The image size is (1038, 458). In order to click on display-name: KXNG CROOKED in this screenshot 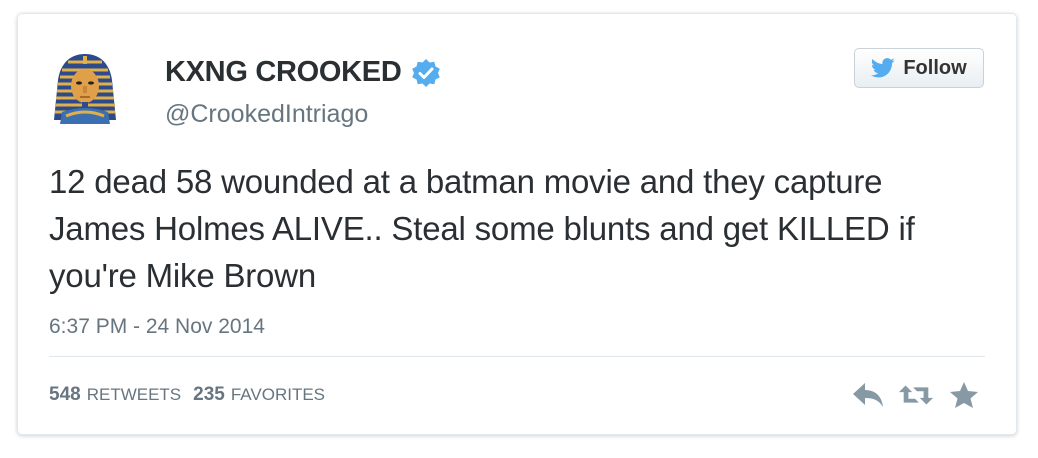, I will do `click(283, 72)`.